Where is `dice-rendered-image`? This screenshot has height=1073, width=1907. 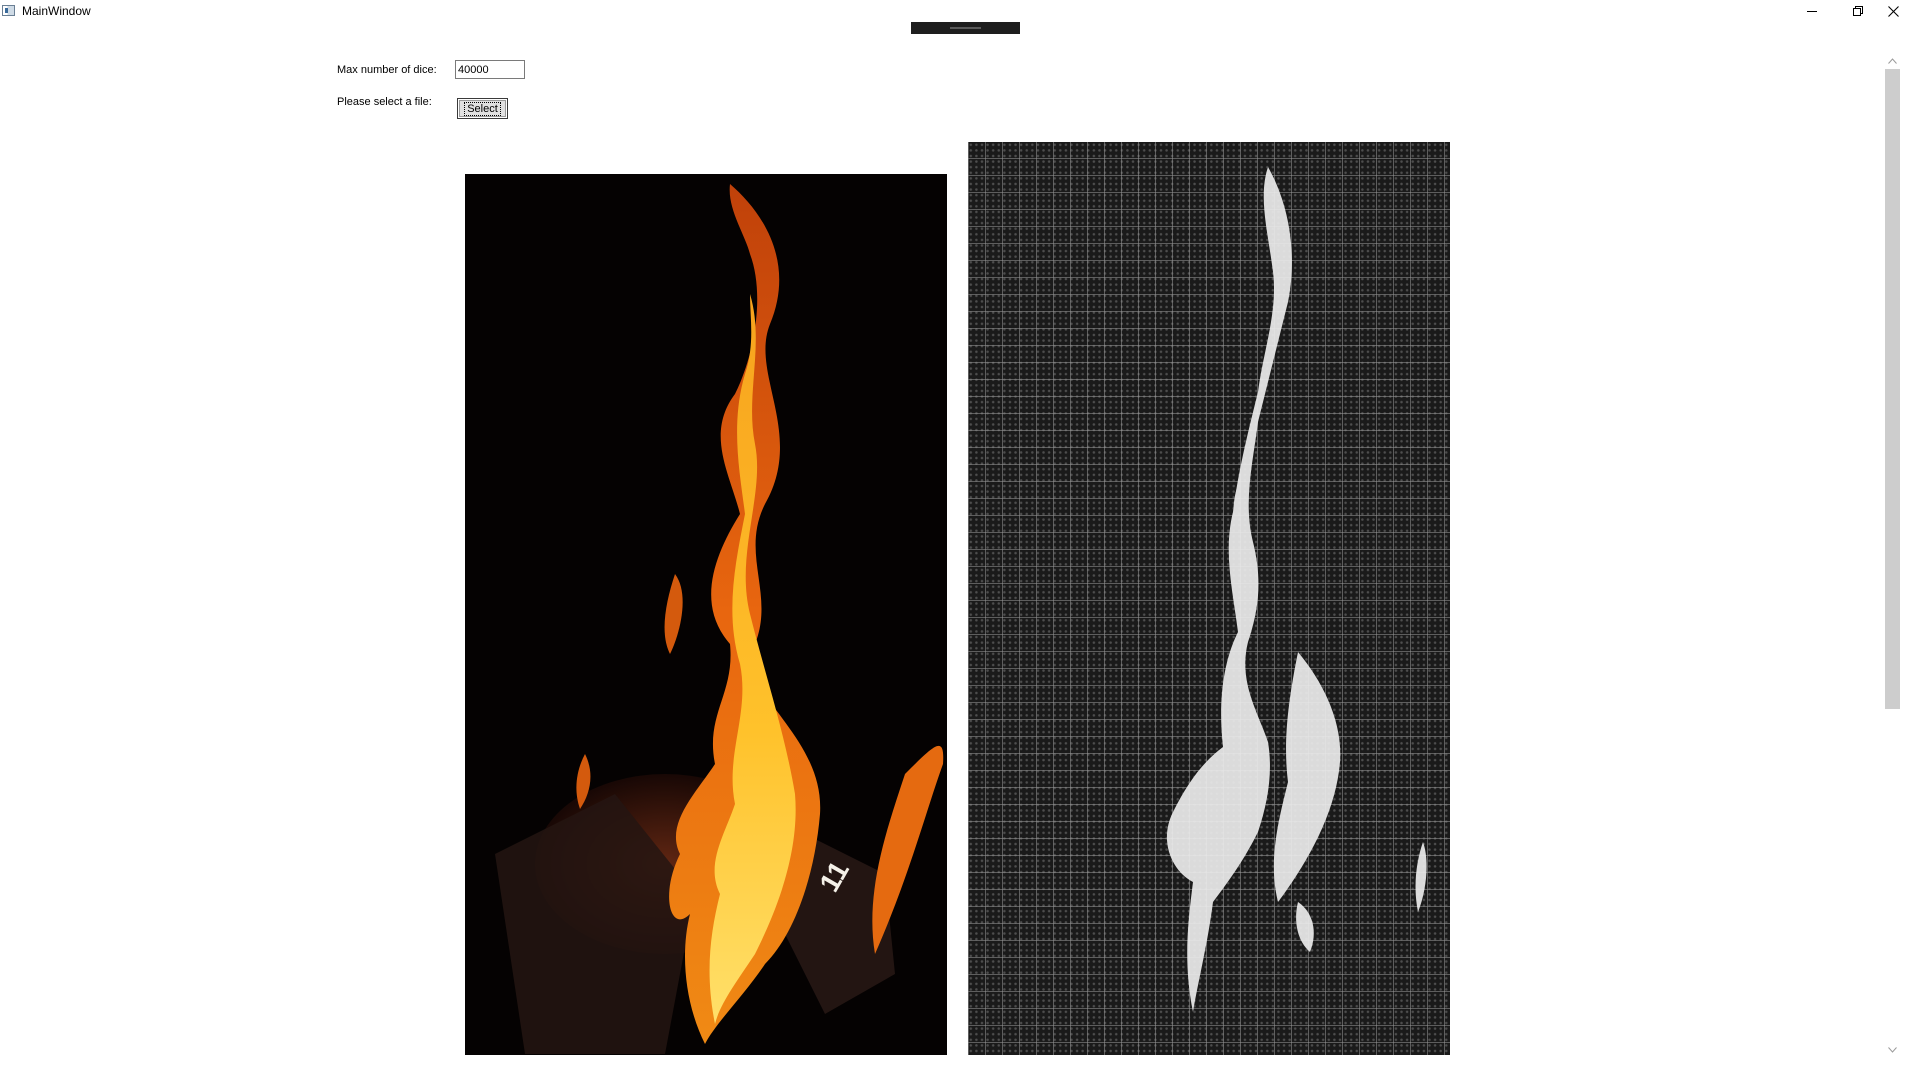
dice-rendered-image is located at coordinates (1296, 589).